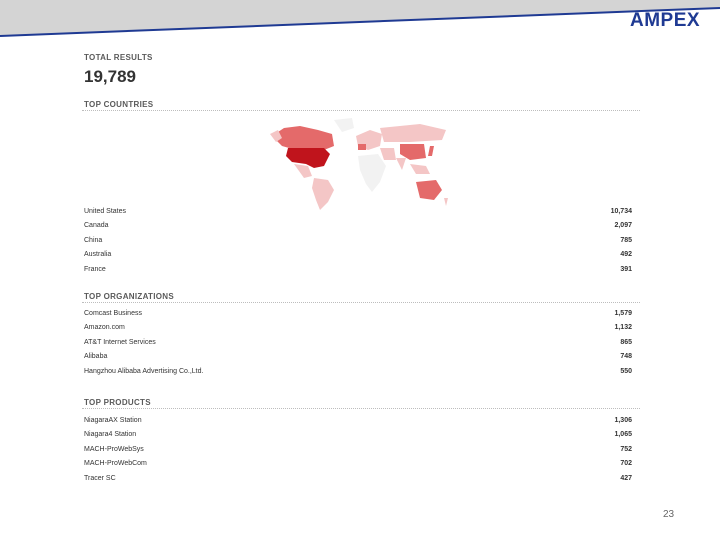  What do you see at coordinates (413, 133) in the screenshot?
I see `map-region-russia` at bounding box center [413, 133].